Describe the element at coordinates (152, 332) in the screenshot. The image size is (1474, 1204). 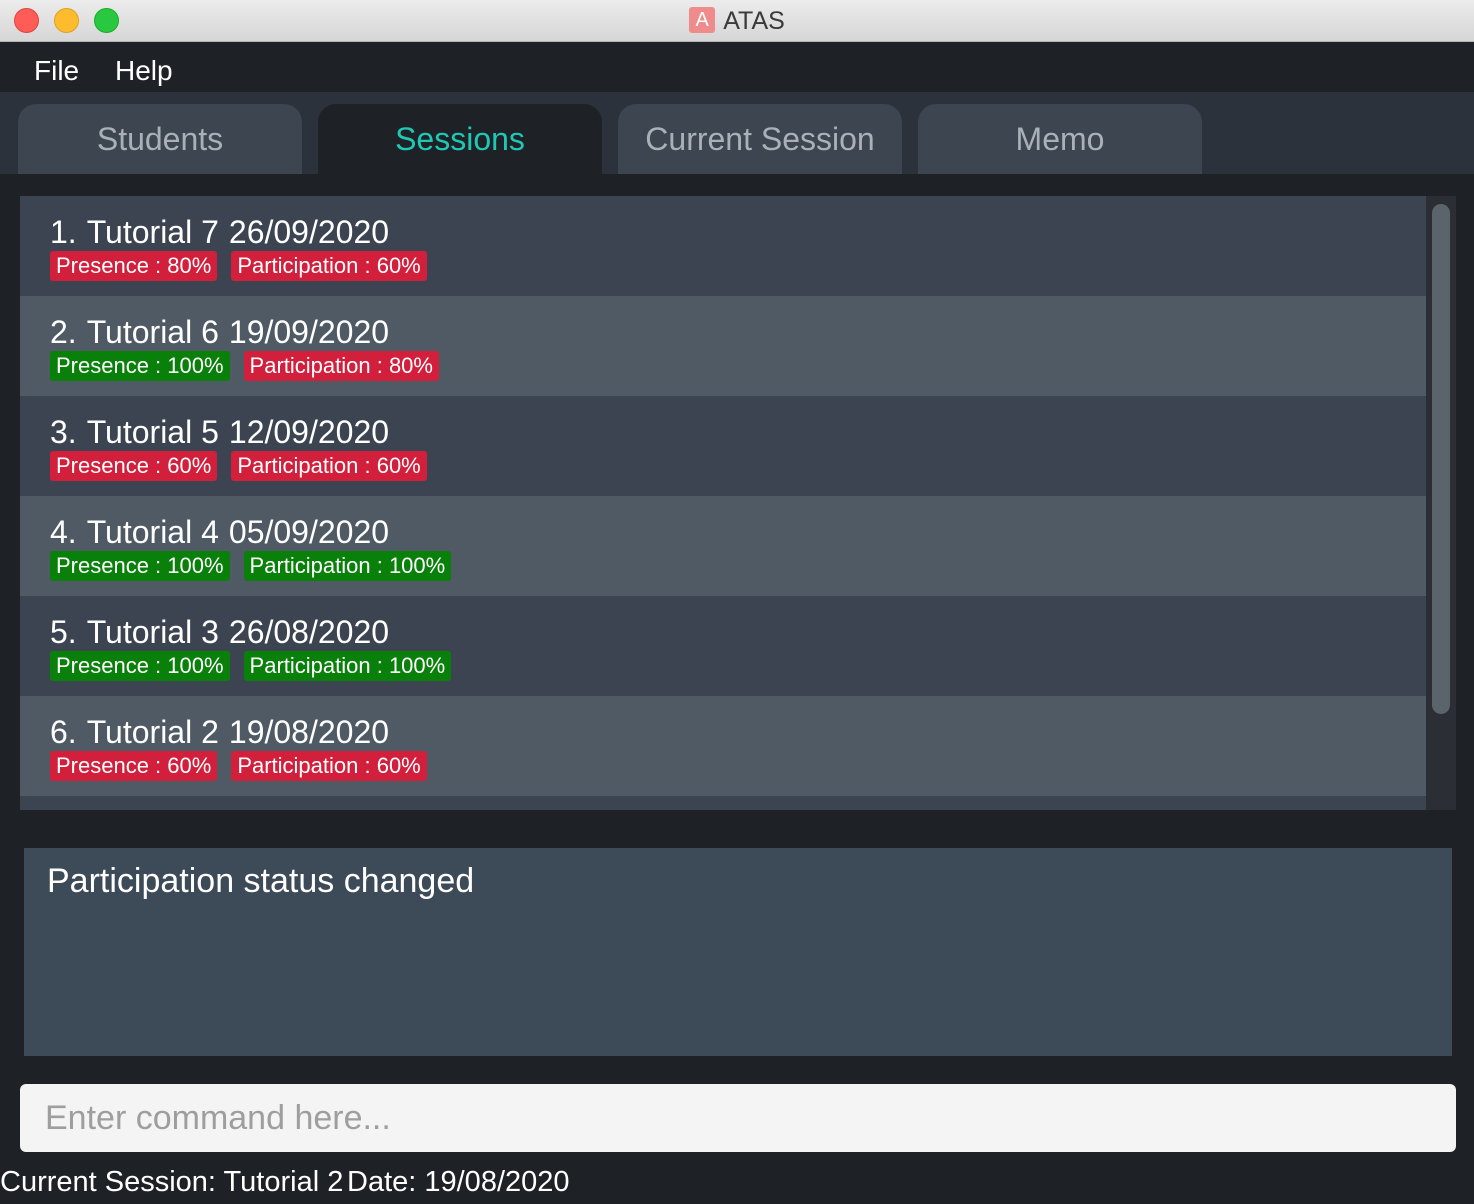
I see `session-name: Tutorial 6` at that location.